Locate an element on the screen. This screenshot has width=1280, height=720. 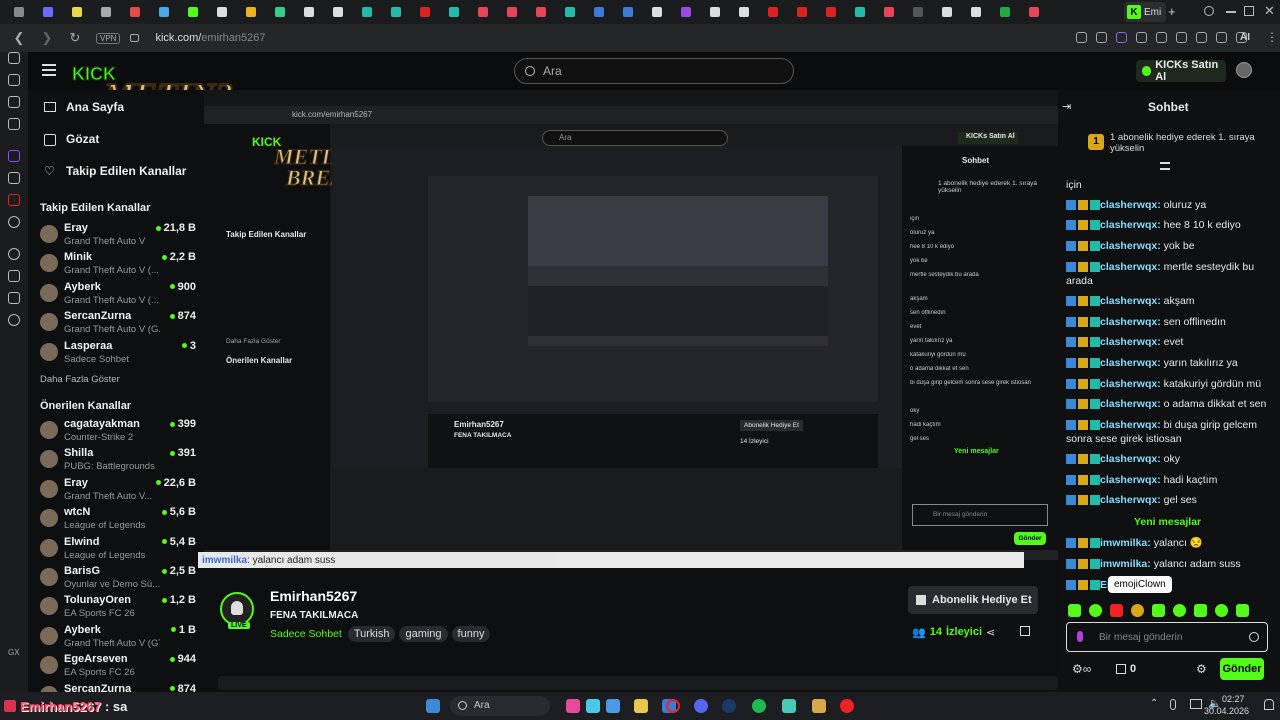
sidebar-channel-item: Elwind League of Legends 5,4 B is located at coordinates (120, 550).